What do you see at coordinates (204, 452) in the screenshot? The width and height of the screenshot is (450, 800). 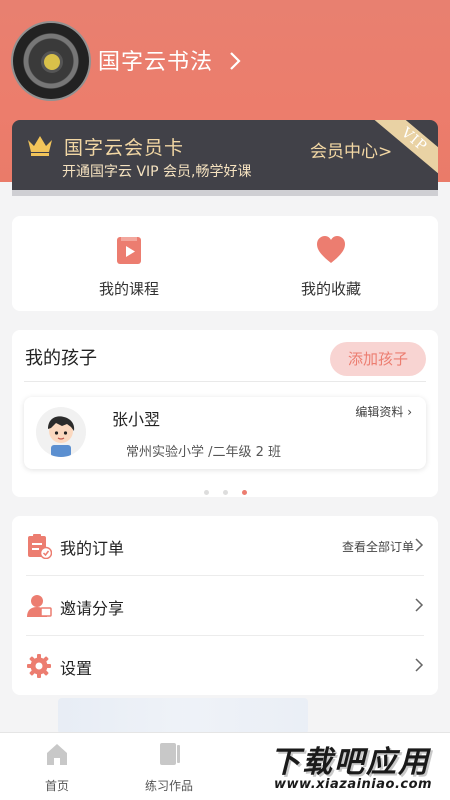 I see `child-school: 常州实验小学 /二年级 2 班` at bounding box center [204, 452].